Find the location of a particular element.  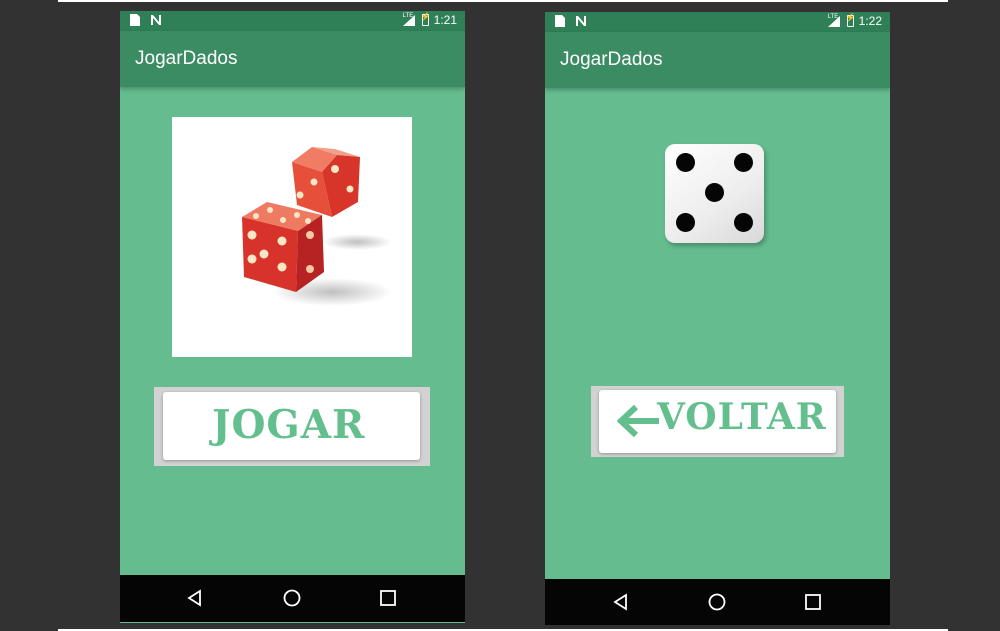

jogar-button: JOGAR is located at coordinates (292, 426).